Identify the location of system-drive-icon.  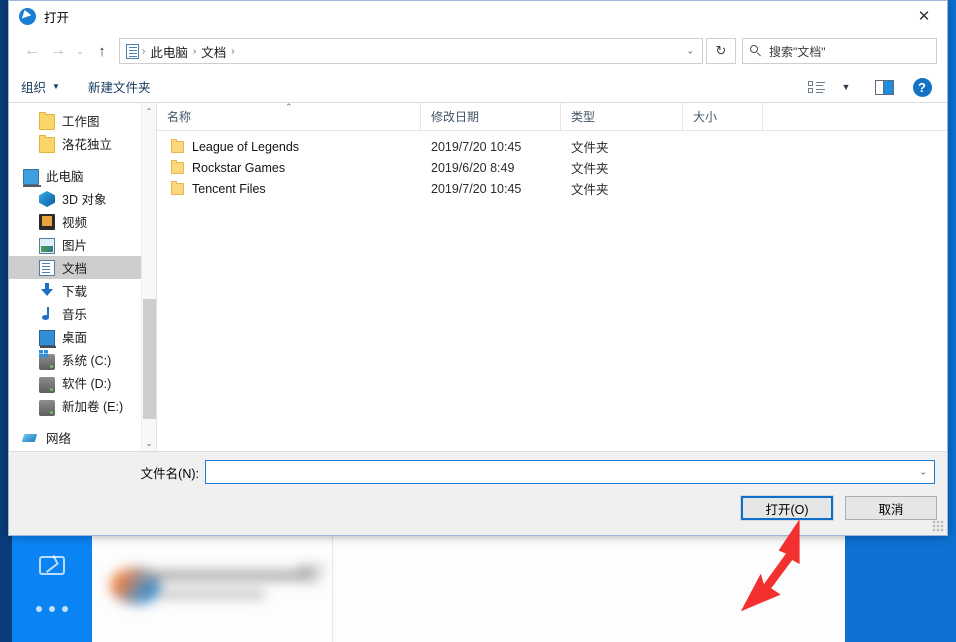
(47, 359).